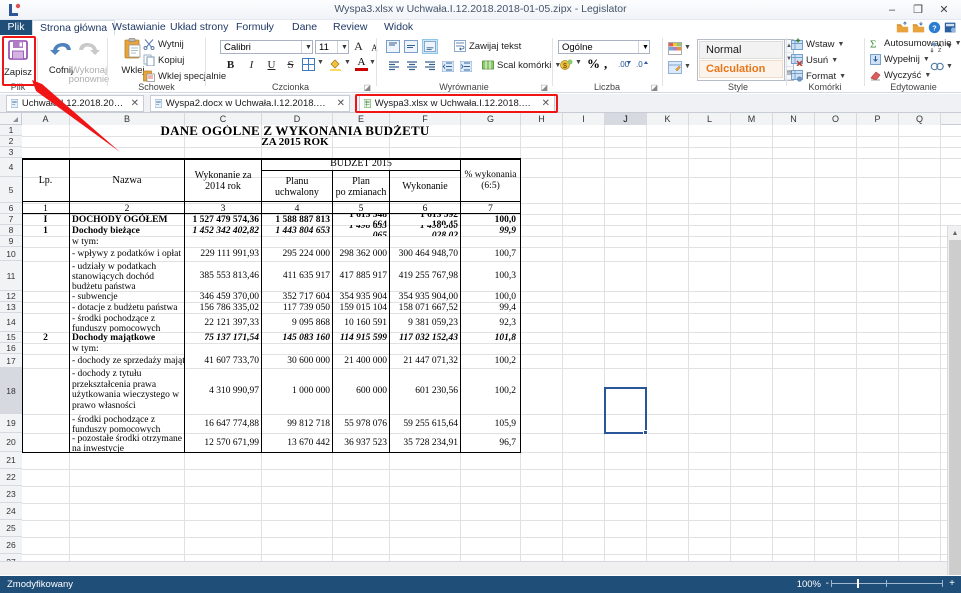  What do you see at coordinates (297, 230) in the screenshot?
I see `cell-c4: 1 443 804 653` at bounding box center [297, 230].